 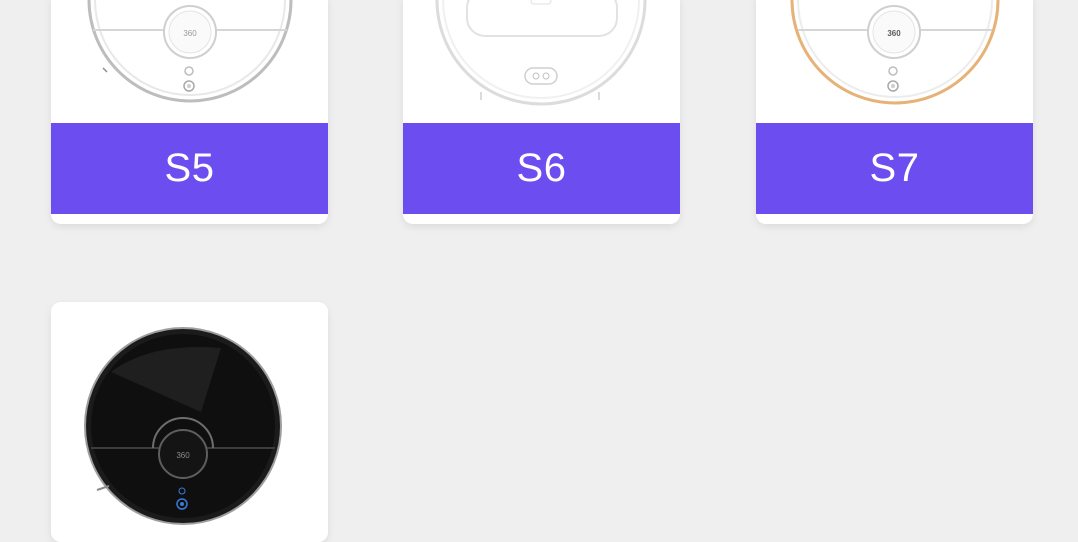 I want to click on robot-vacuum-s5-image: 360, so click(x=189, y=61).